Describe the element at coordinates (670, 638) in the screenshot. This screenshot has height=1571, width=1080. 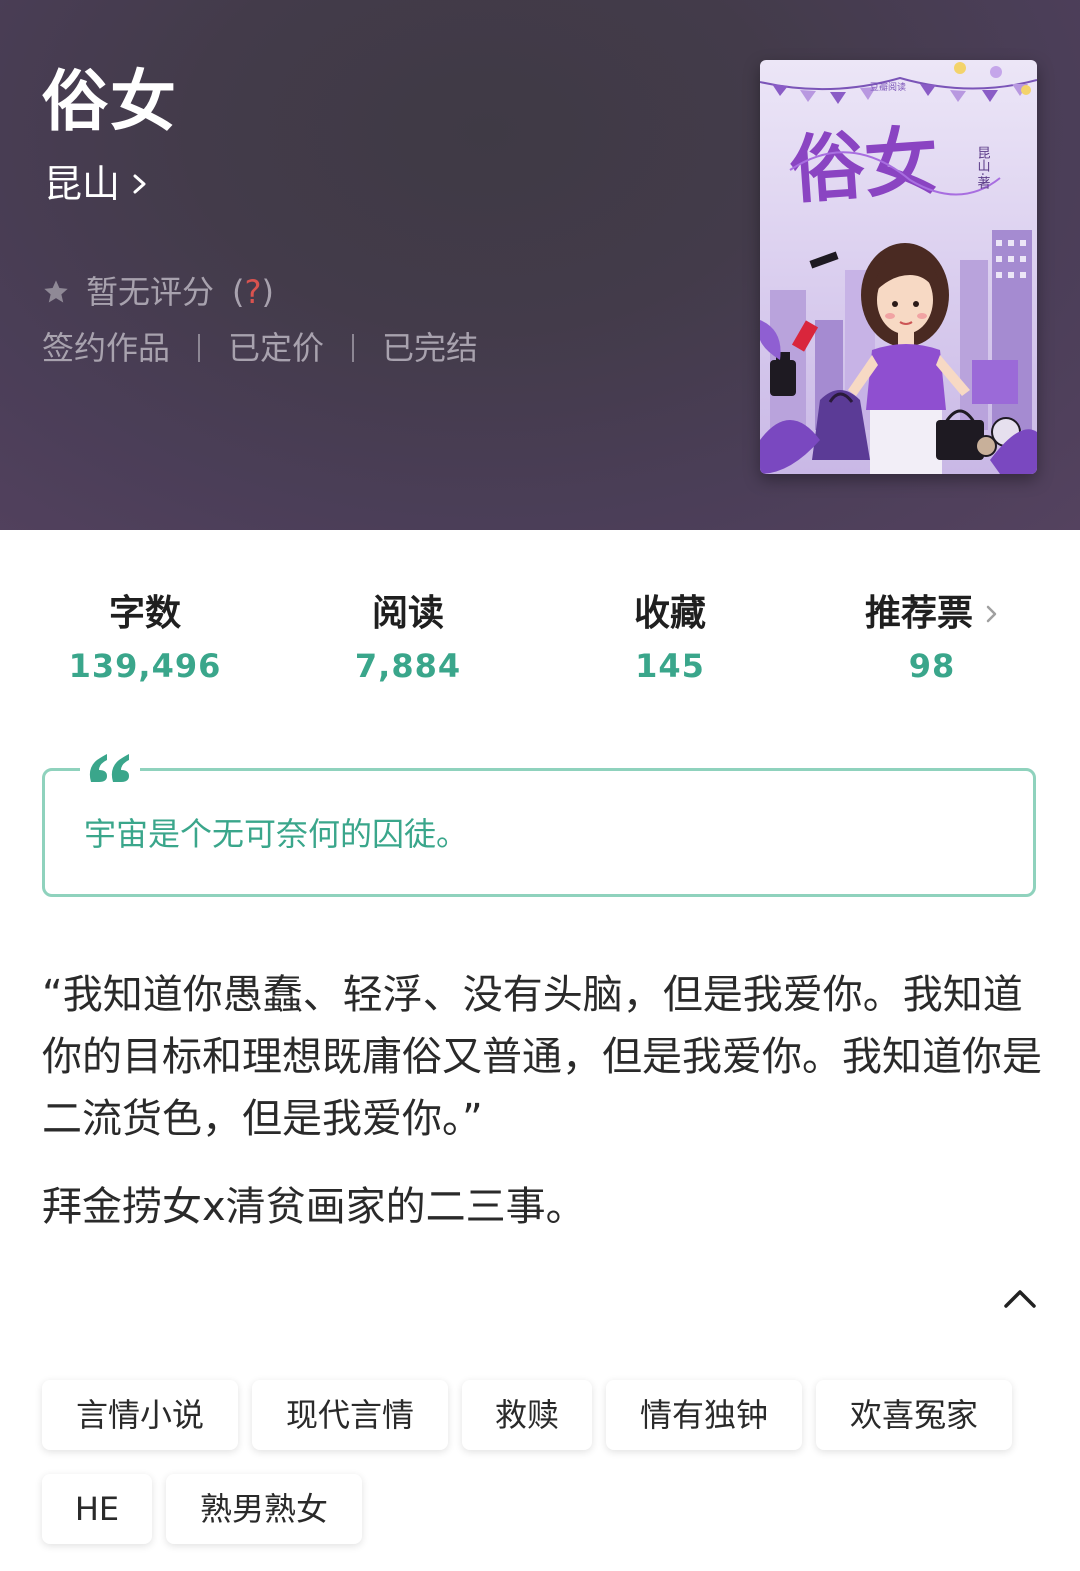
I see `stat-favorites: 收藏 145` at that location.